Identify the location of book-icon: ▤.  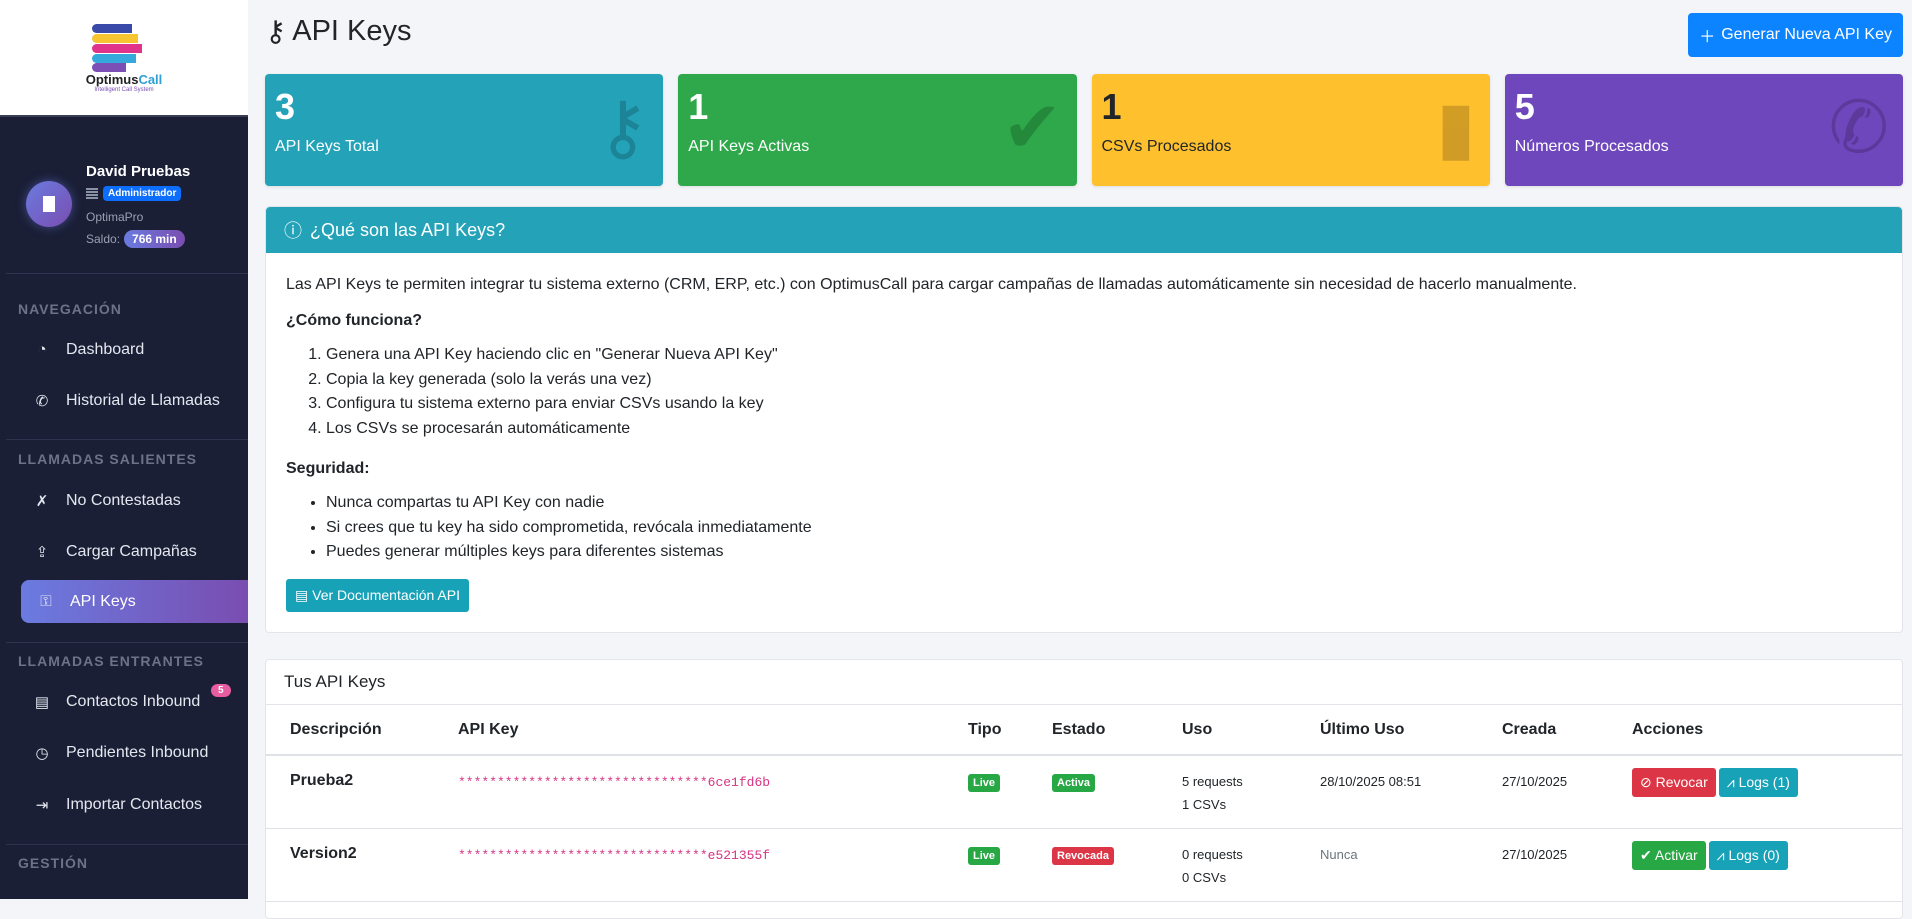
(304, 594).